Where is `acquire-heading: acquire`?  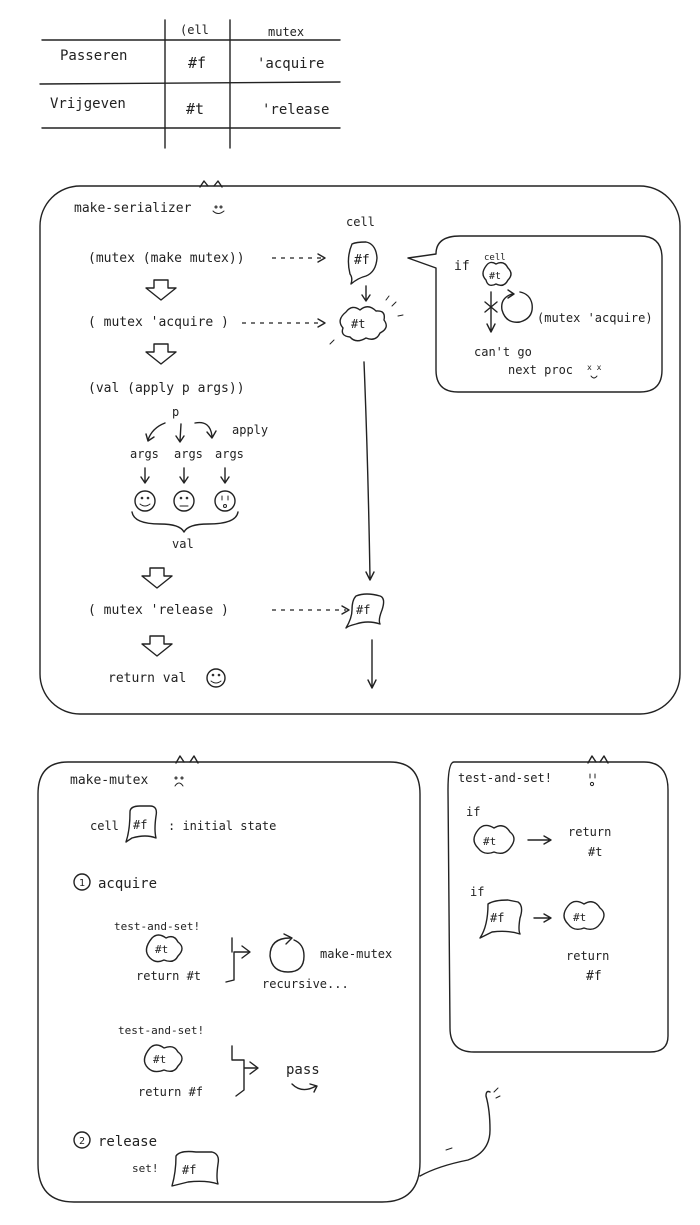 acquire-heading: acquire is located at coordinates (127, 884).